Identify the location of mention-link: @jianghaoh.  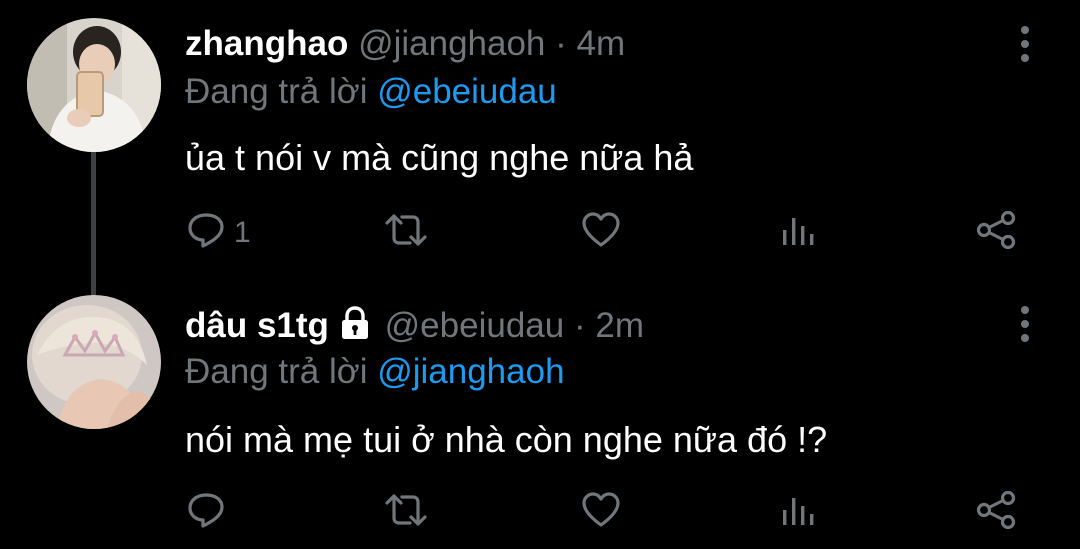
(470, 371).